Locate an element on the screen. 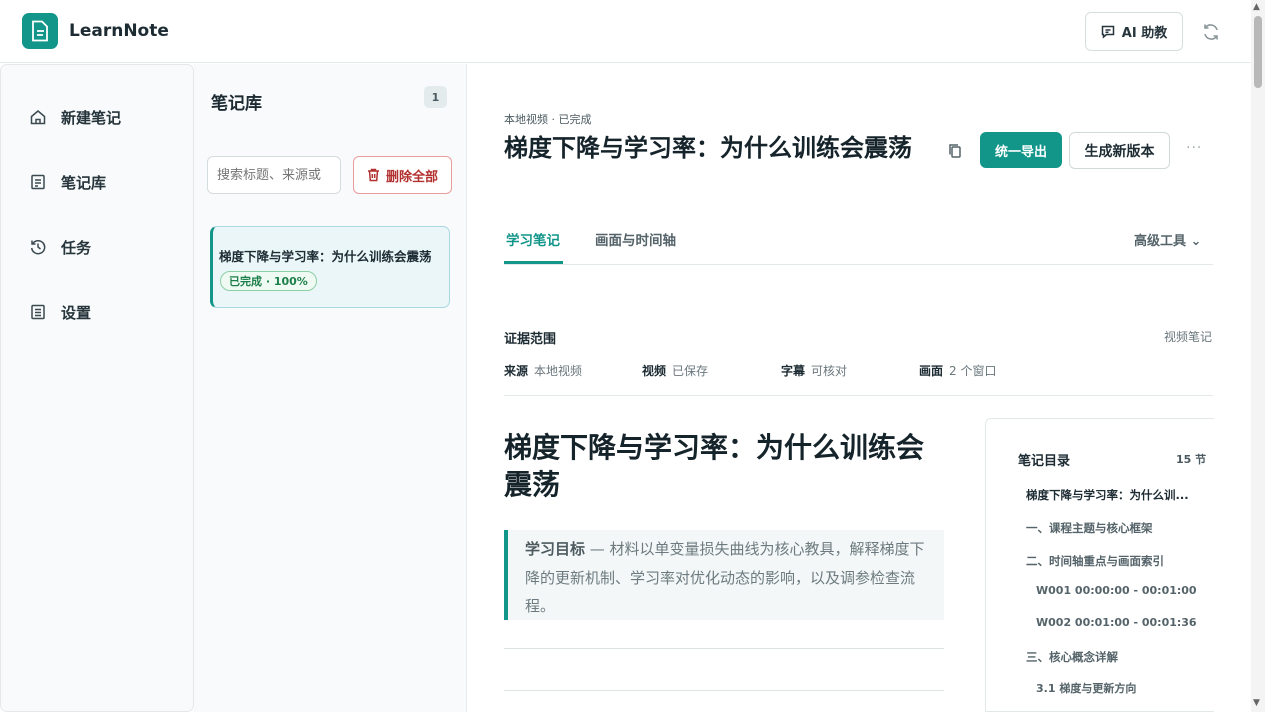 The image size is (1265, 712). toc-count: 15 节 is located at coordinates (1191, 459).